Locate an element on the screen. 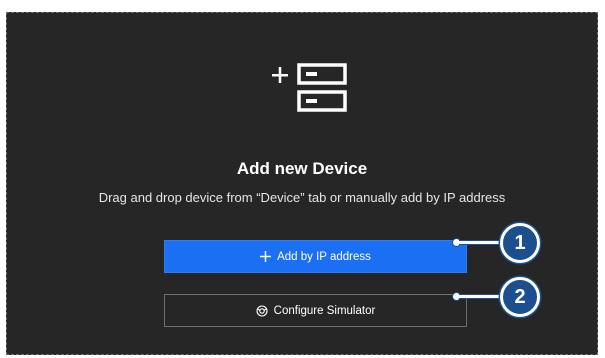  empty-state-title: Add new Device is located at coordinates (302, 168).